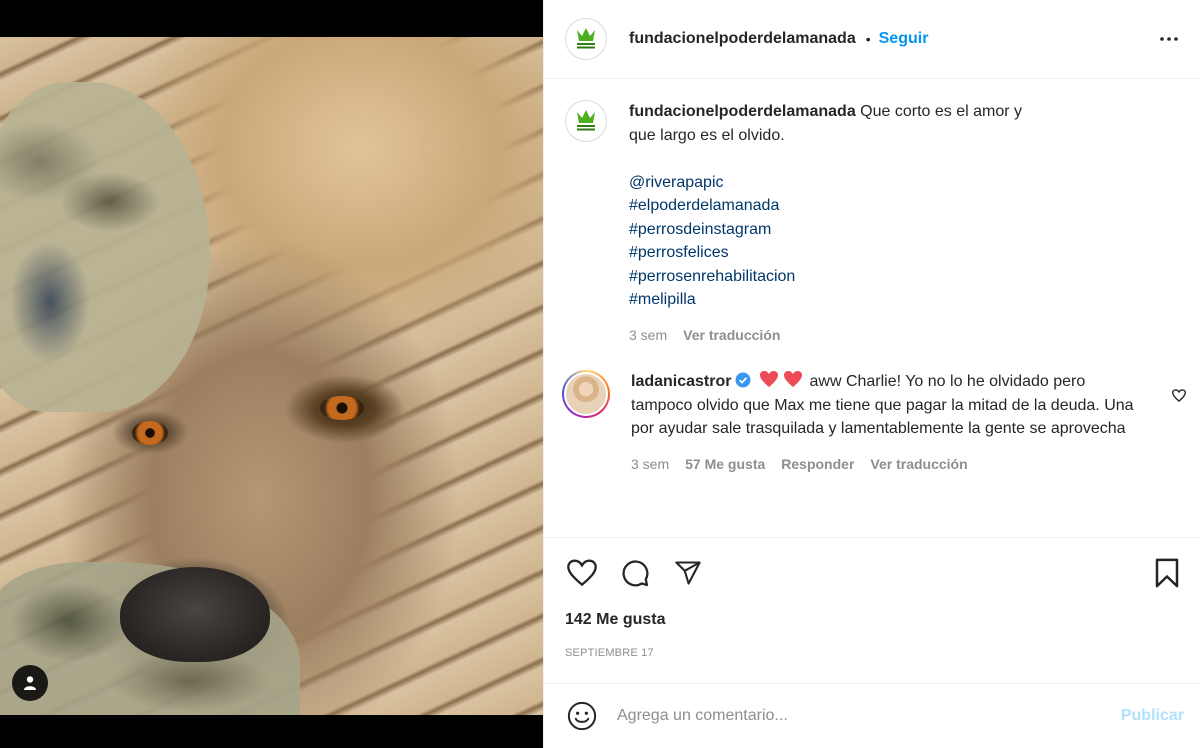 The width and height of the screenshot is (1200, 748). I want to click on header-username: fundacionelpoderdelamanada, so click(742, 39).